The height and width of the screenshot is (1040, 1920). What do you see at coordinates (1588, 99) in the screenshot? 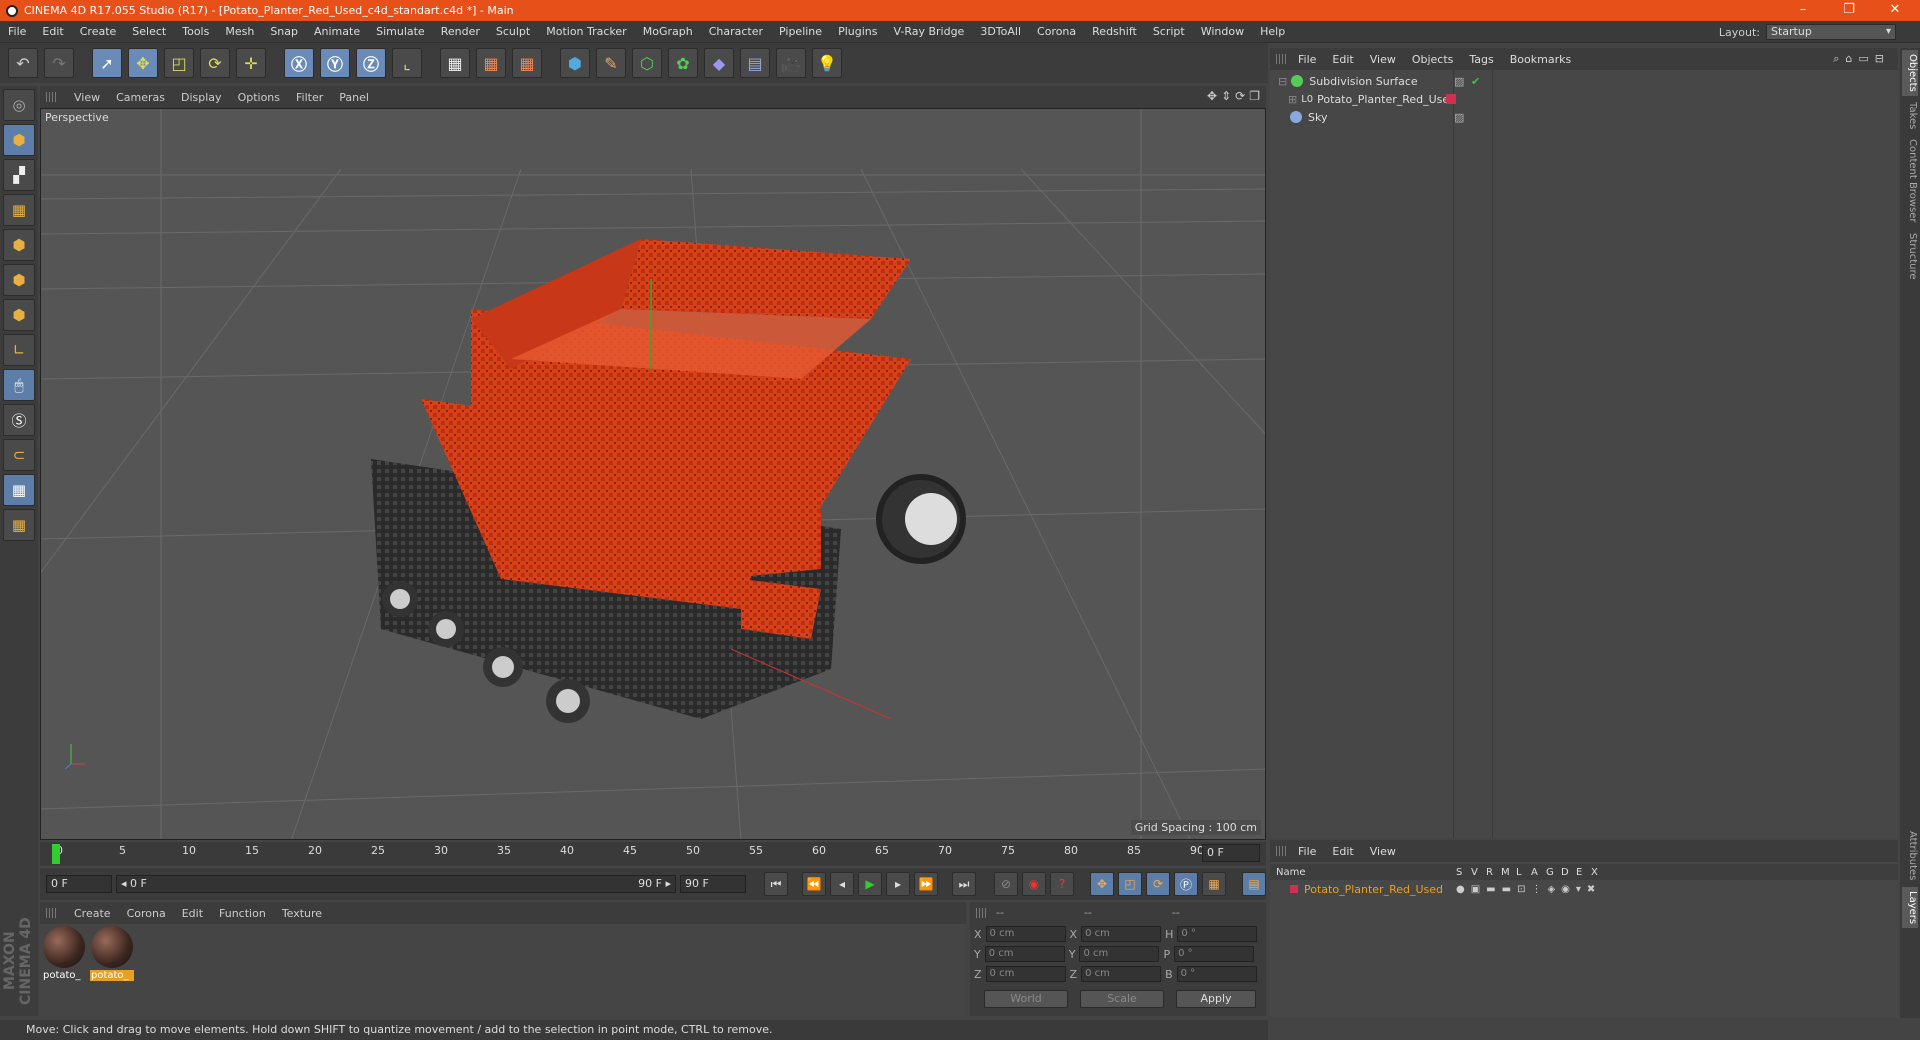
I see `object-row-potato-planter: ⊞ L0 Potato_Planter_Red_Used` at bounding box center [1588, 99].